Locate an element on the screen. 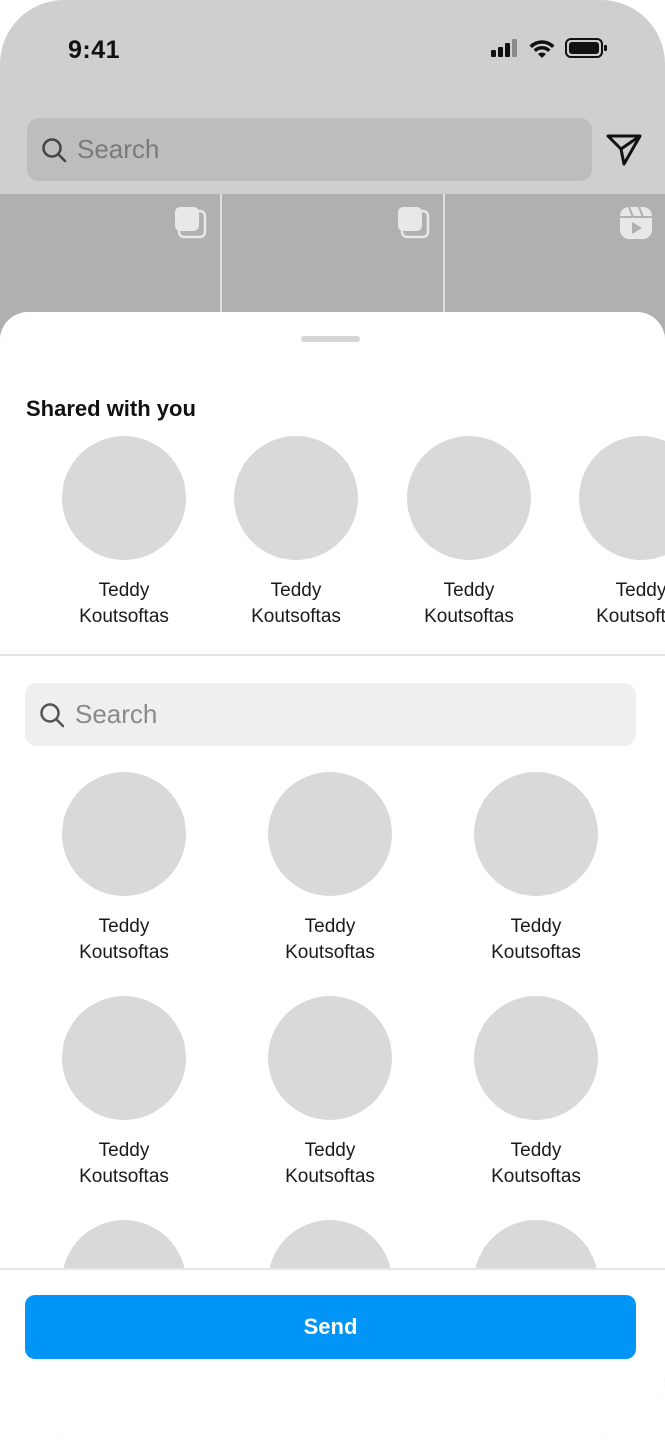 This screenshot has width=665, height=1440. sheet-search-input: Search is located at coordinates (330, 714).